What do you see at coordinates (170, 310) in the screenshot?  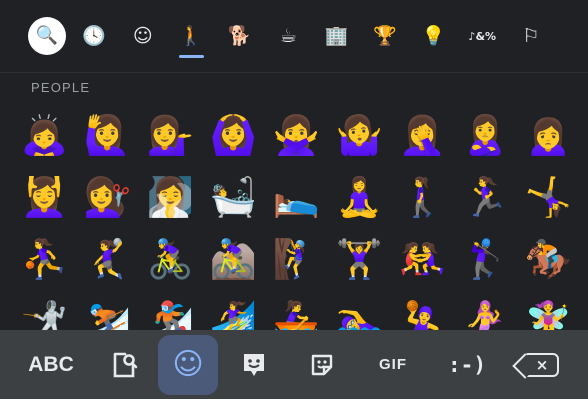 I see `emoji-key: 🏂` at bounding box center [170, 310].